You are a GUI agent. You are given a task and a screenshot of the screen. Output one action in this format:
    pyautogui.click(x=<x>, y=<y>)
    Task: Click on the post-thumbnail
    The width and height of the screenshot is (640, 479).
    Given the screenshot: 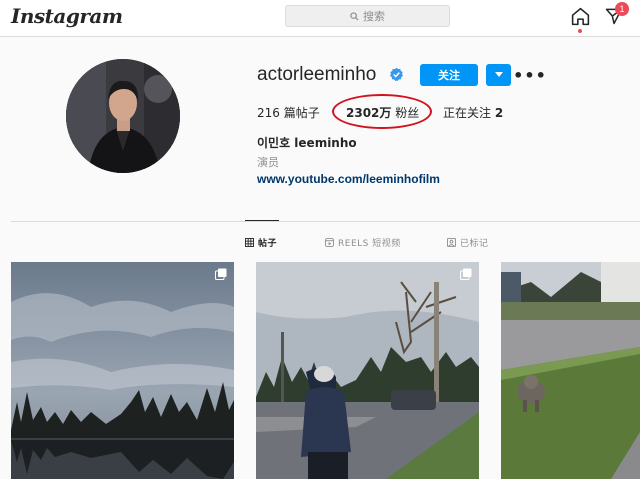 What is the action you would take?
    pyautogui.click(x=570, y=370)
    